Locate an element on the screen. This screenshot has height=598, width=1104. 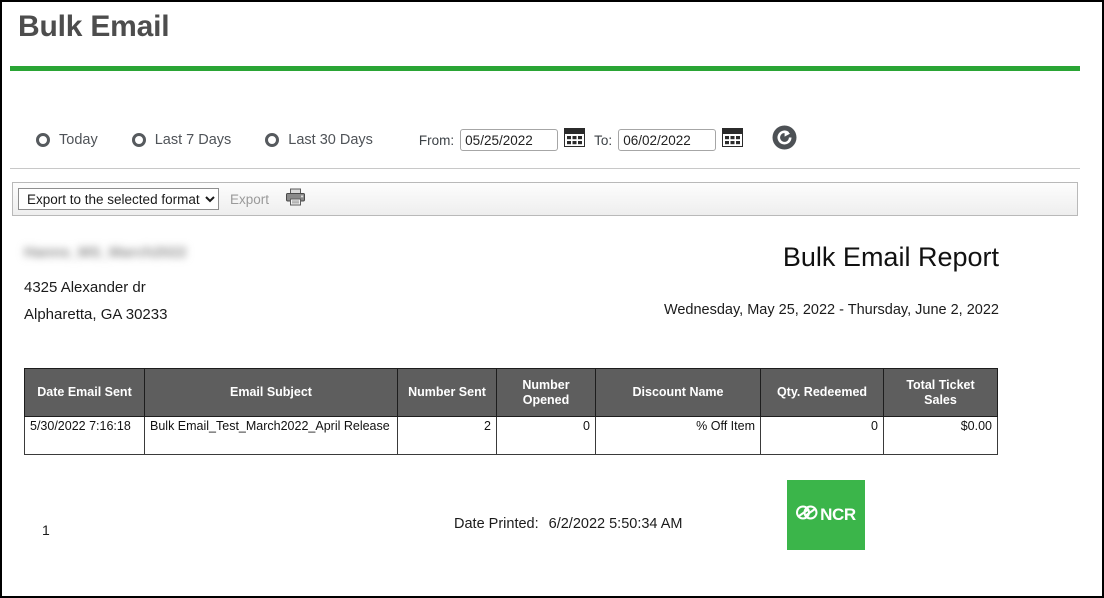
col-header-number-opened: Number Opened is located at coordinates (546, 392).